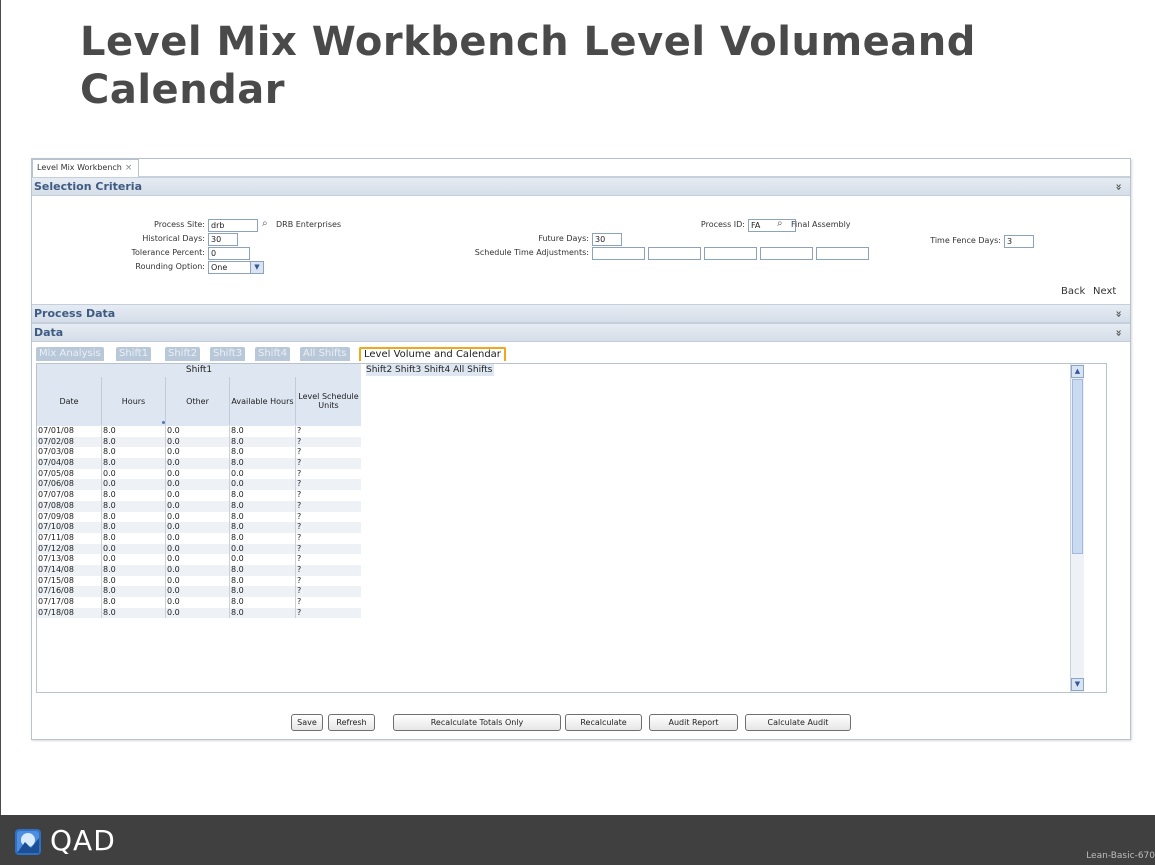  What do you see at coordinates (772, 225) in the screenshot?
I see `process-id-input: FA` at bounding box center [772, 225].